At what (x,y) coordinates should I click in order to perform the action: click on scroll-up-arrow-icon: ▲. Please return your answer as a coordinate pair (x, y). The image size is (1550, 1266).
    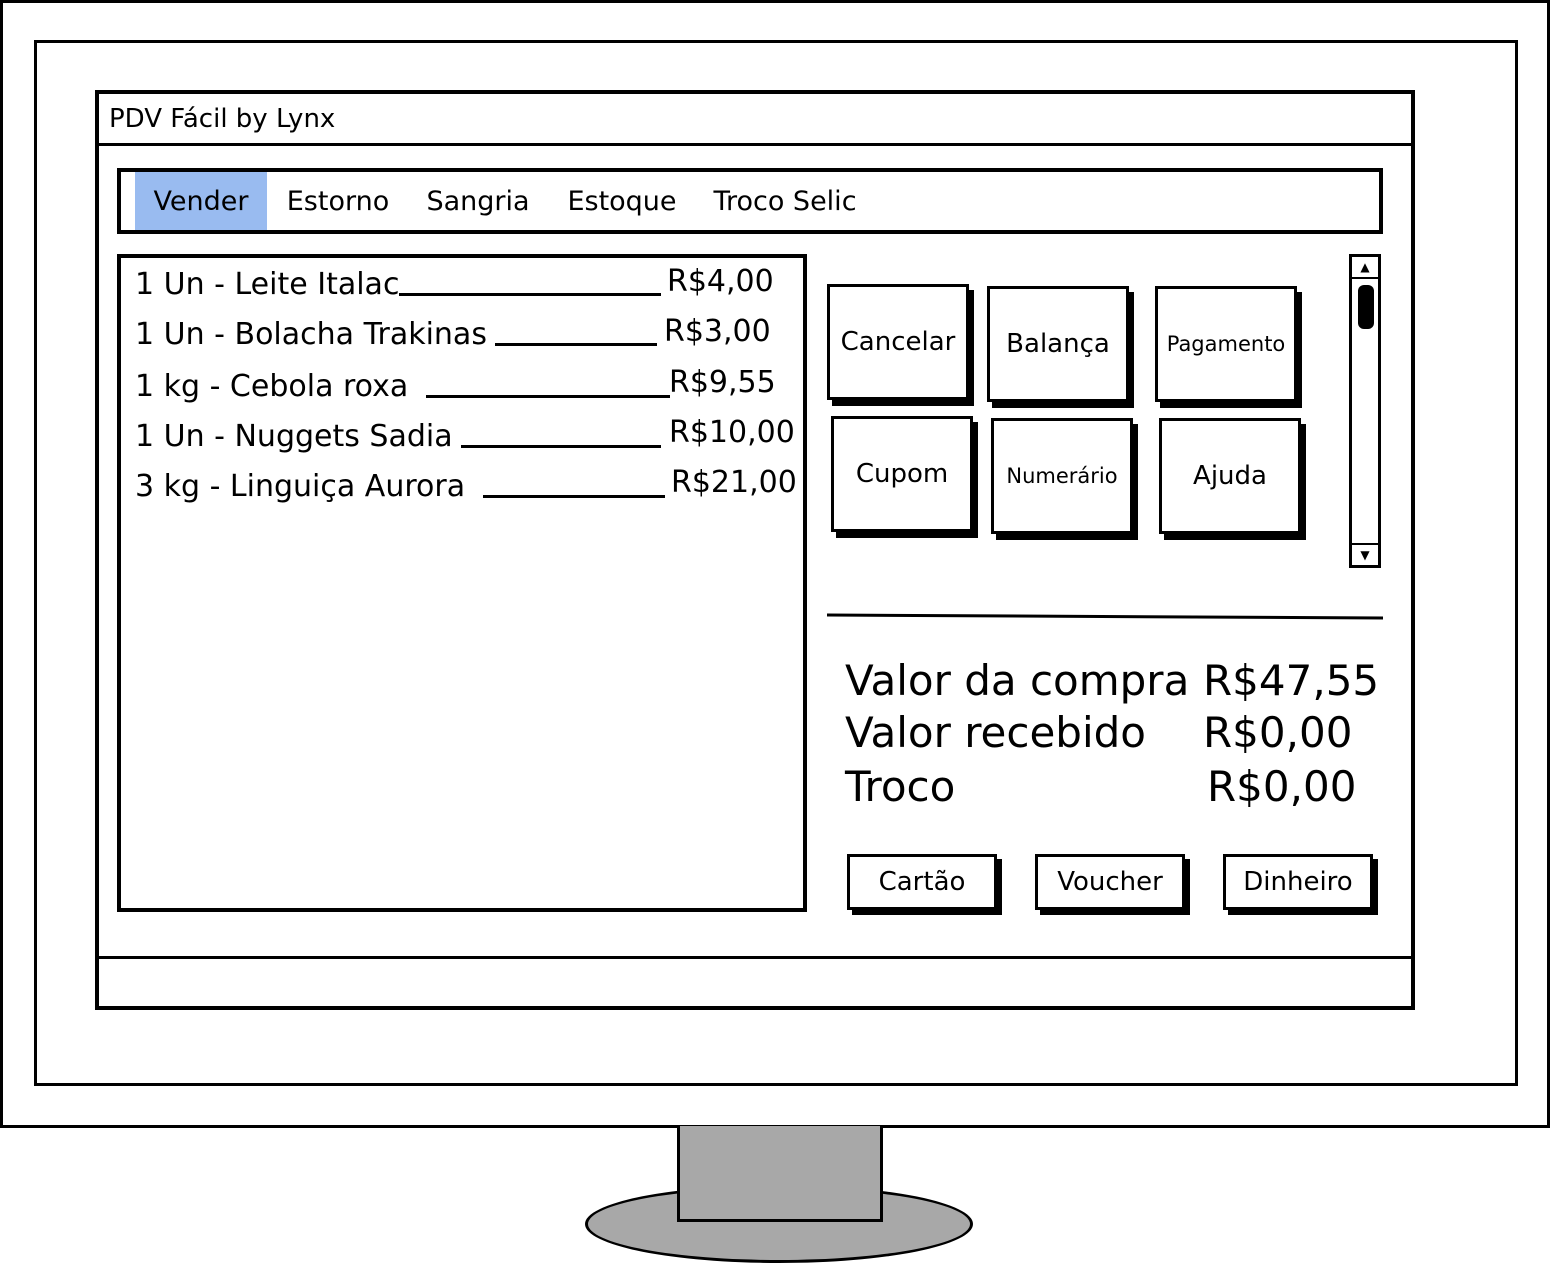
    Looking at the image, I should click on (1365, 268).